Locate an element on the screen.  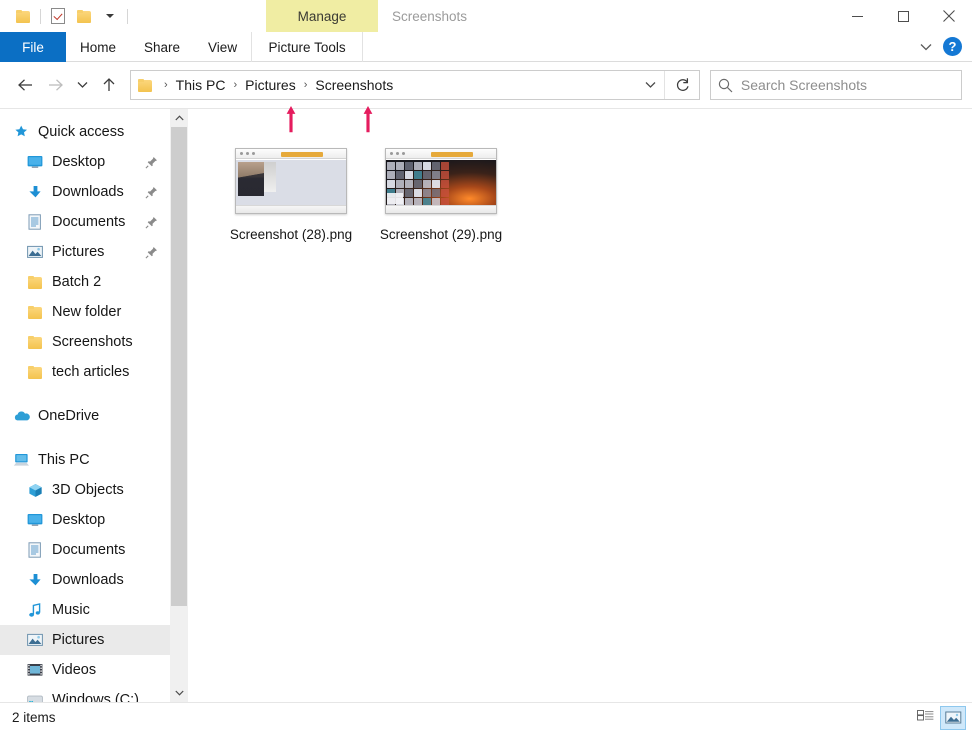
documents-icon is located at coordinates (35, 550).